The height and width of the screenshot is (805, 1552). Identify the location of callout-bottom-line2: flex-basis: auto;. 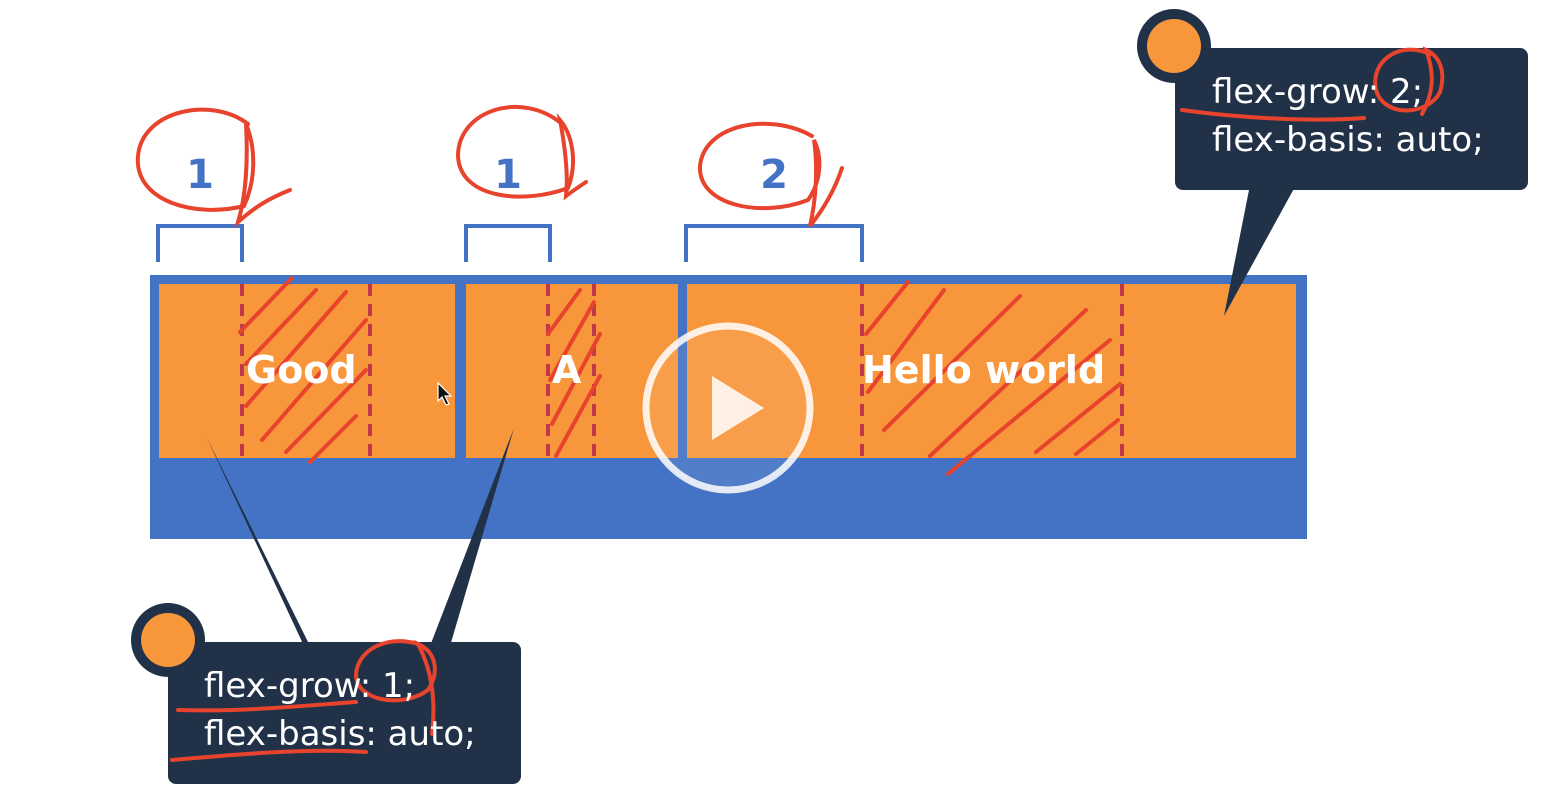
(340, 734).